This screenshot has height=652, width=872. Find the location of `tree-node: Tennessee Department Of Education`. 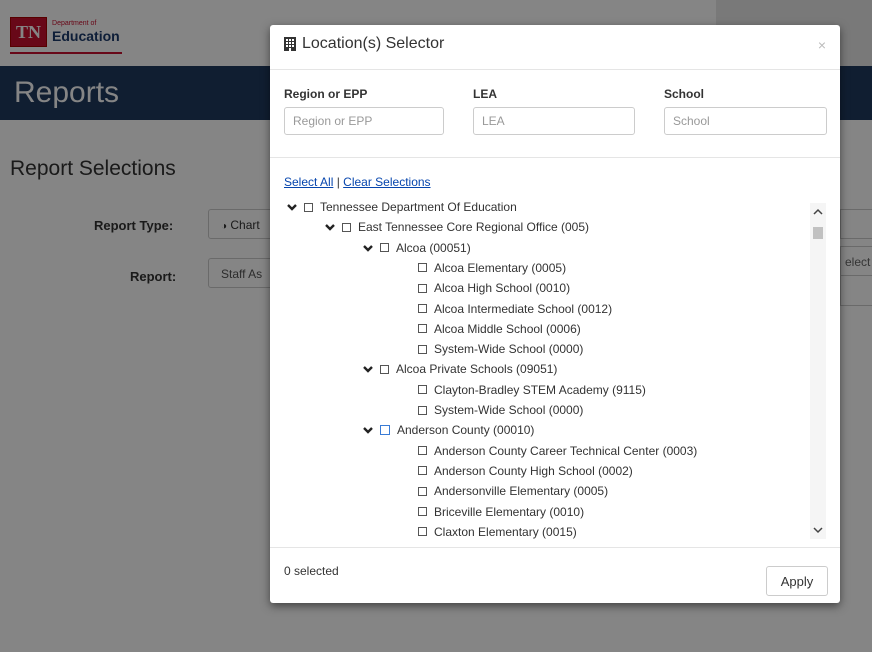

tree-node: Tennessee Department Of Education is located at coordinates (401, 207).